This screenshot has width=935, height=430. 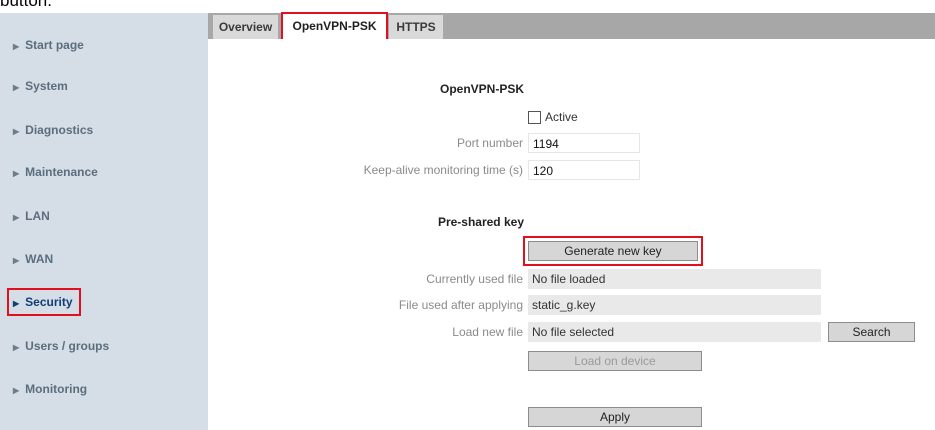 I want to click on tab-openvpn-psk: OpenVPN-PSK, so click(x=334, y=26).